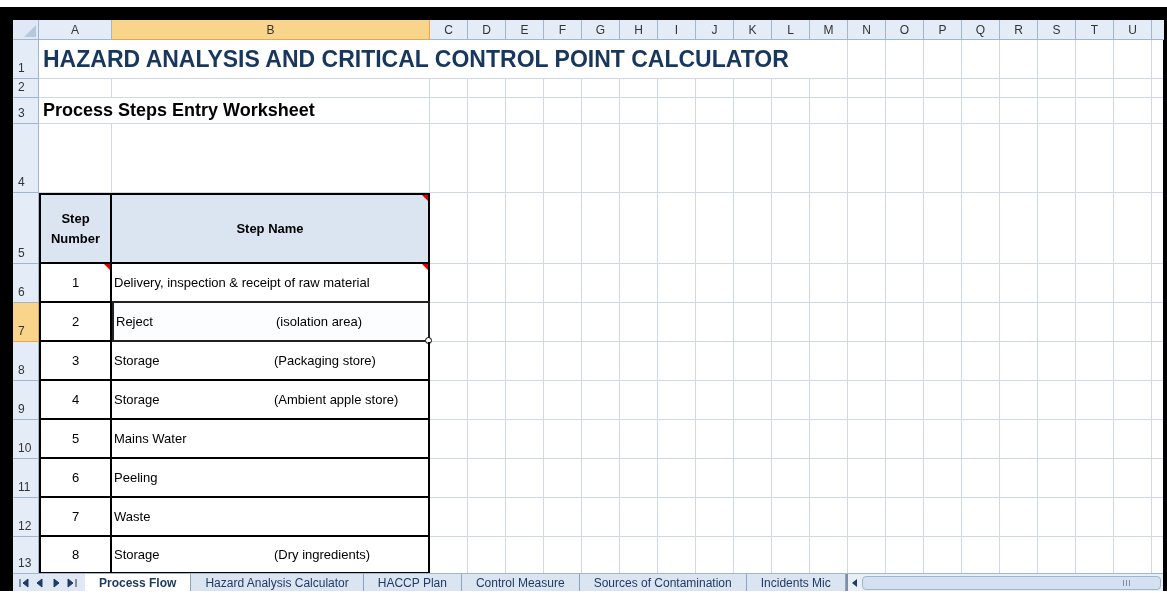 This screenshot has height=596, width=1167. I want to click on column-header: L, so click(791, 30).